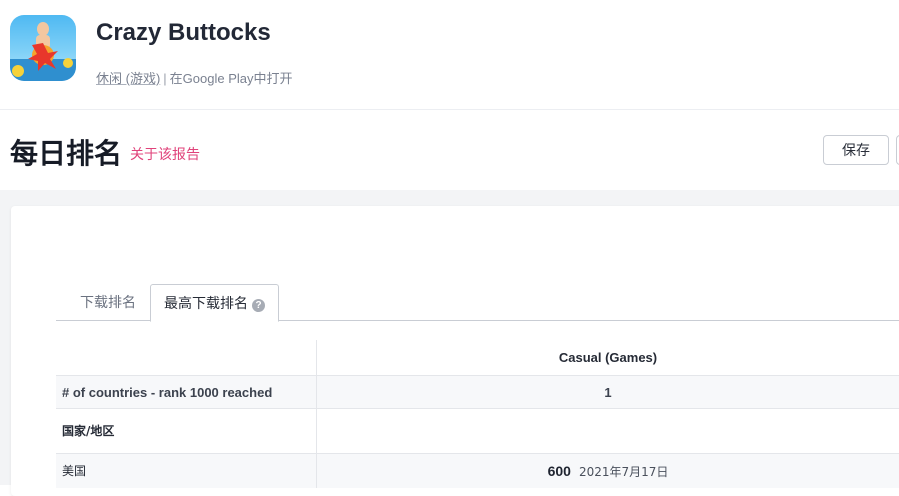  I want to click on app-meta: 休闲 (游戏) | 在Google Play中打开, so click(194, 77).